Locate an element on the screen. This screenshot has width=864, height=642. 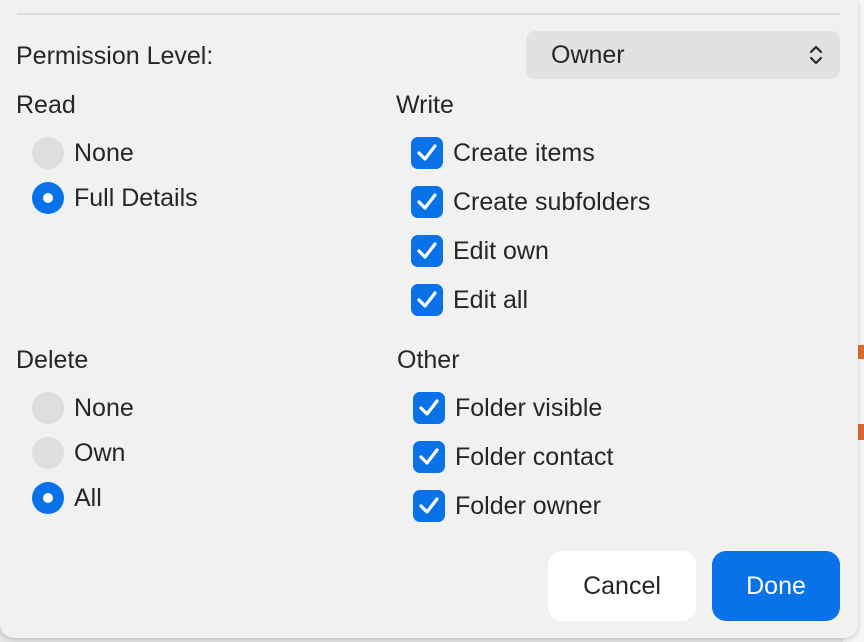
permission-level-value: Owner is located at coordinates (588, 55).